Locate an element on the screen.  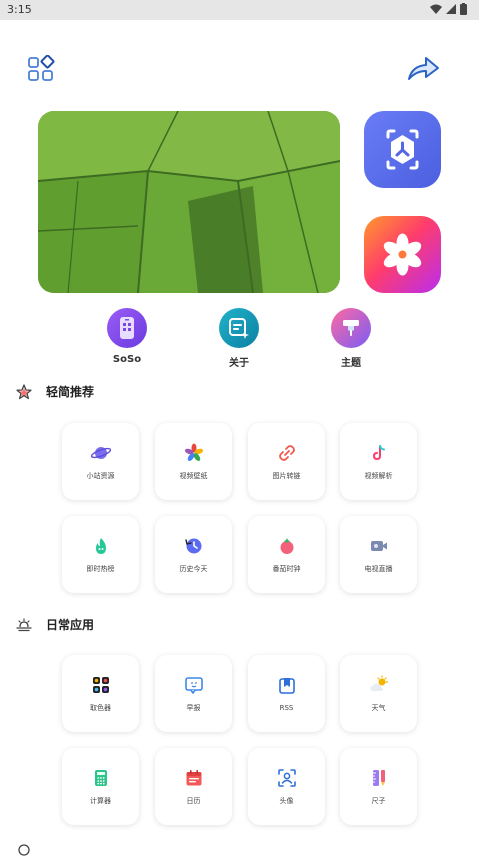
card-history-today: 历史今天 is located at coordinates (193, 554).